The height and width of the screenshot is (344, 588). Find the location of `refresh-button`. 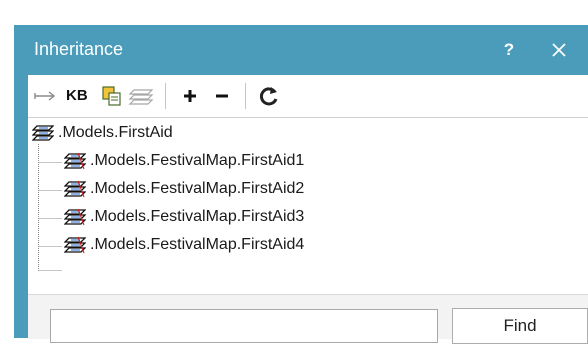

refresh-button is located at coordinates (269, 96).